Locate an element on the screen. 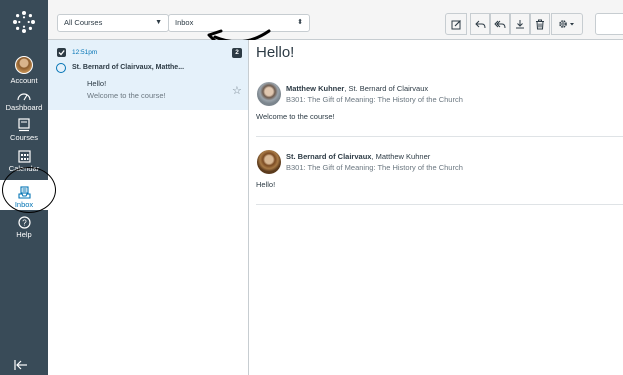 The height and width of the screenshot is (375, 623). message-author: St. Bernard of Clairvaux is located at coordinates (329, 156).